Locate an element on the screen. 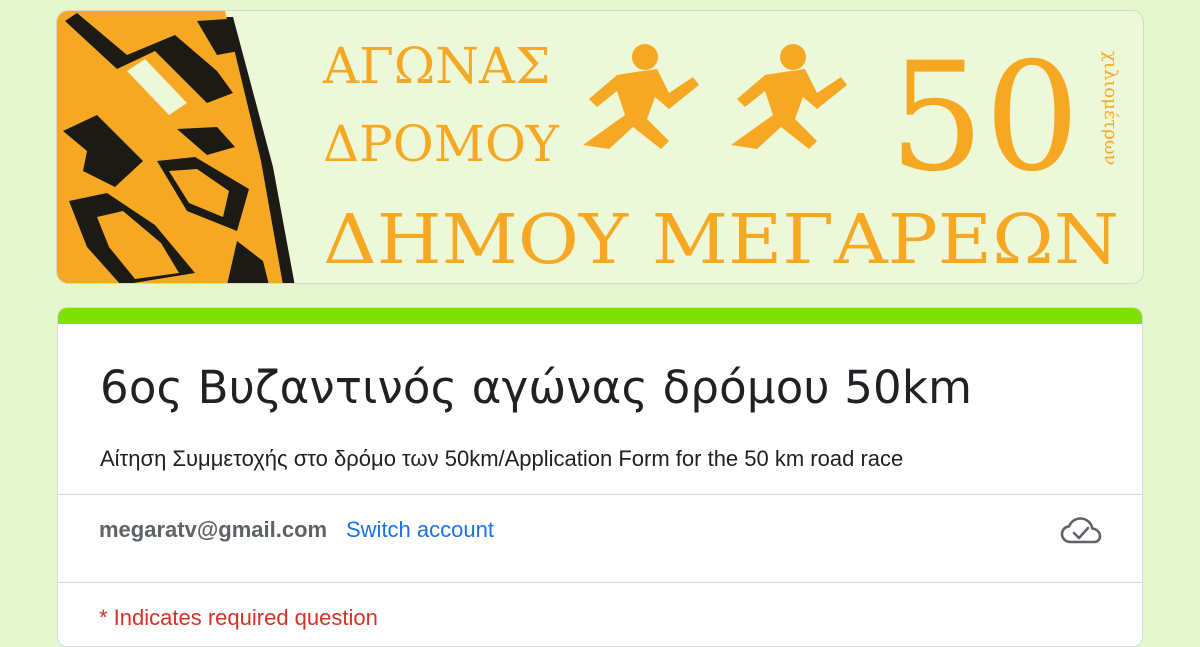 This screenshot has width=1200, height=647. banner-line-dromou: ΔΡΟΜΟΥ is located at coordinates (441, 144).